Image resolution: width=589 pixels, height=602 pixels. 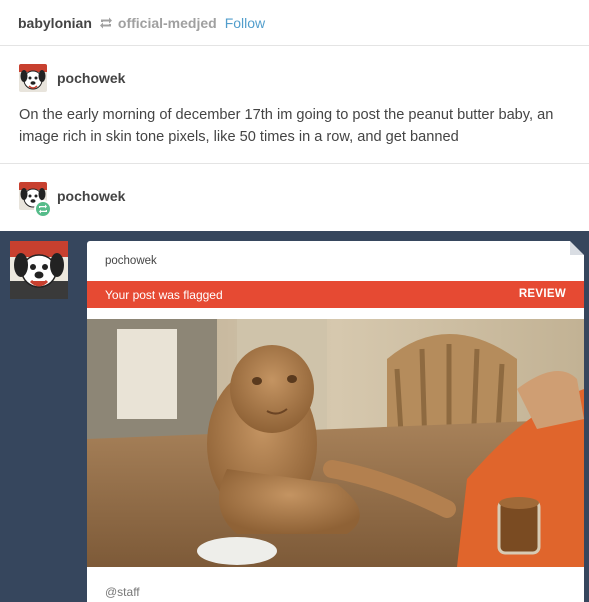 What do you see at coordinates (294, 198) in the screenshot?
I see `post-entry: pochowek` at bounding box center [294, 198].